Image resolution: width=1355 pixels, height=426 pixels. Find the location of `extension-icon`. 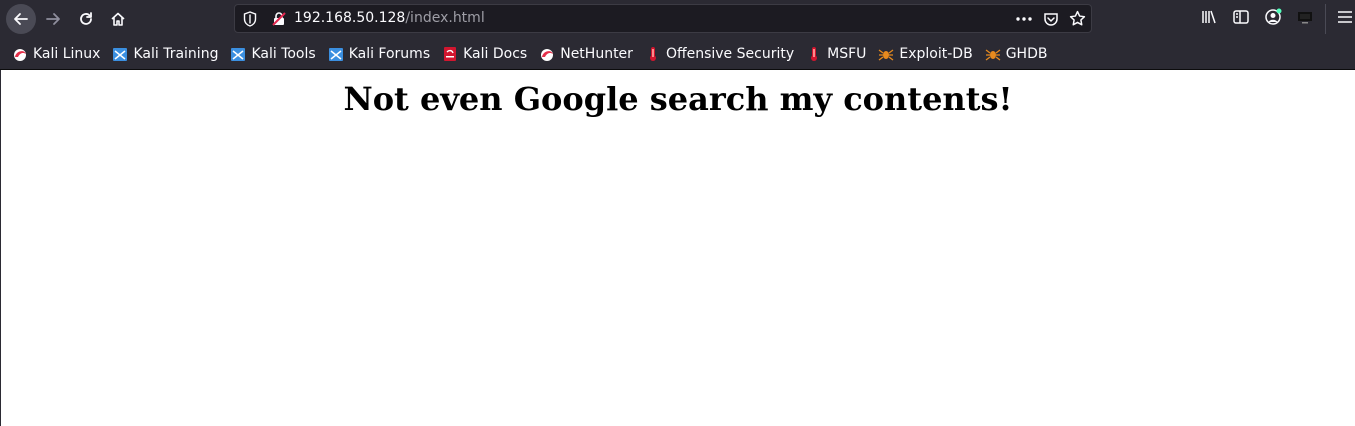

extension-icon is located at coordinates (1305, 19).